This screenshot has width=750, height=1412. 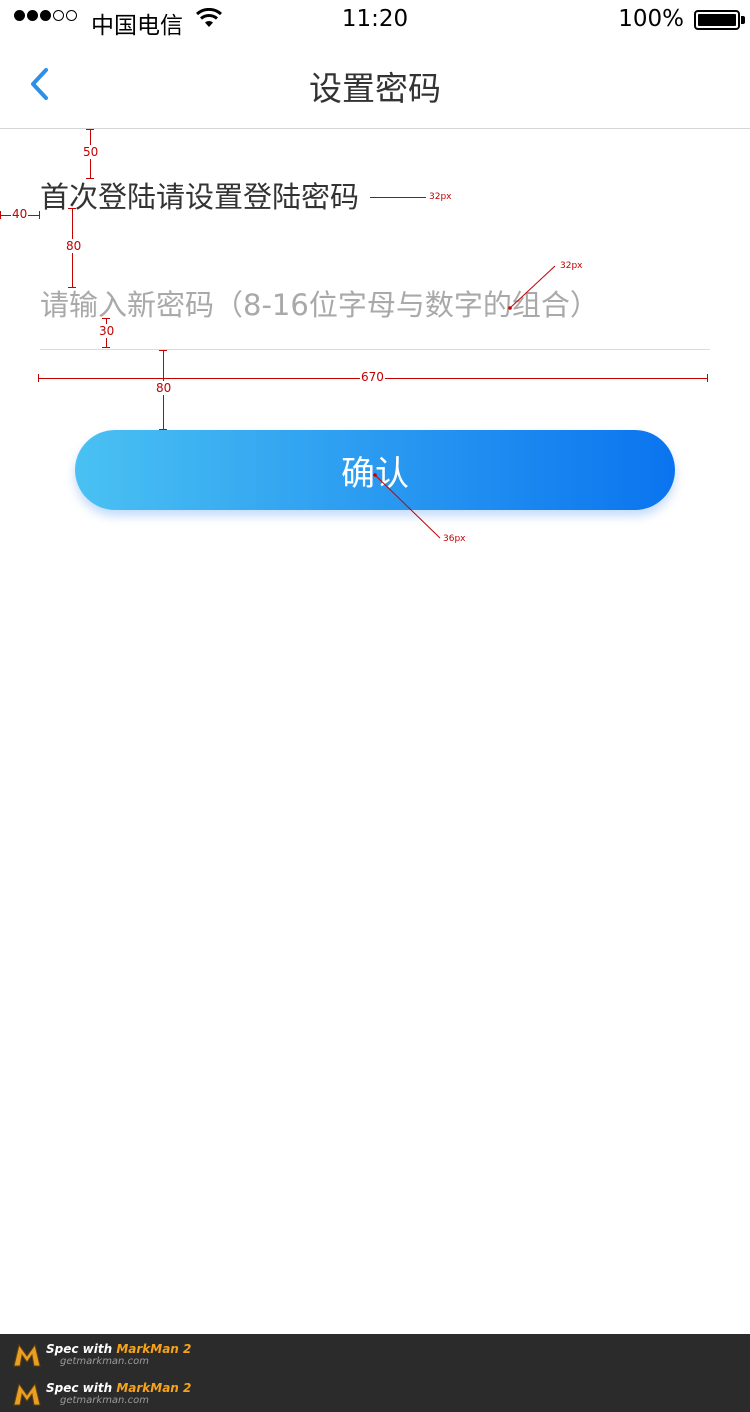 What do you see at coordinates (651, 19) in the screenshot?
I see `battery-percent: 100%` at bounding box center [651, 19].